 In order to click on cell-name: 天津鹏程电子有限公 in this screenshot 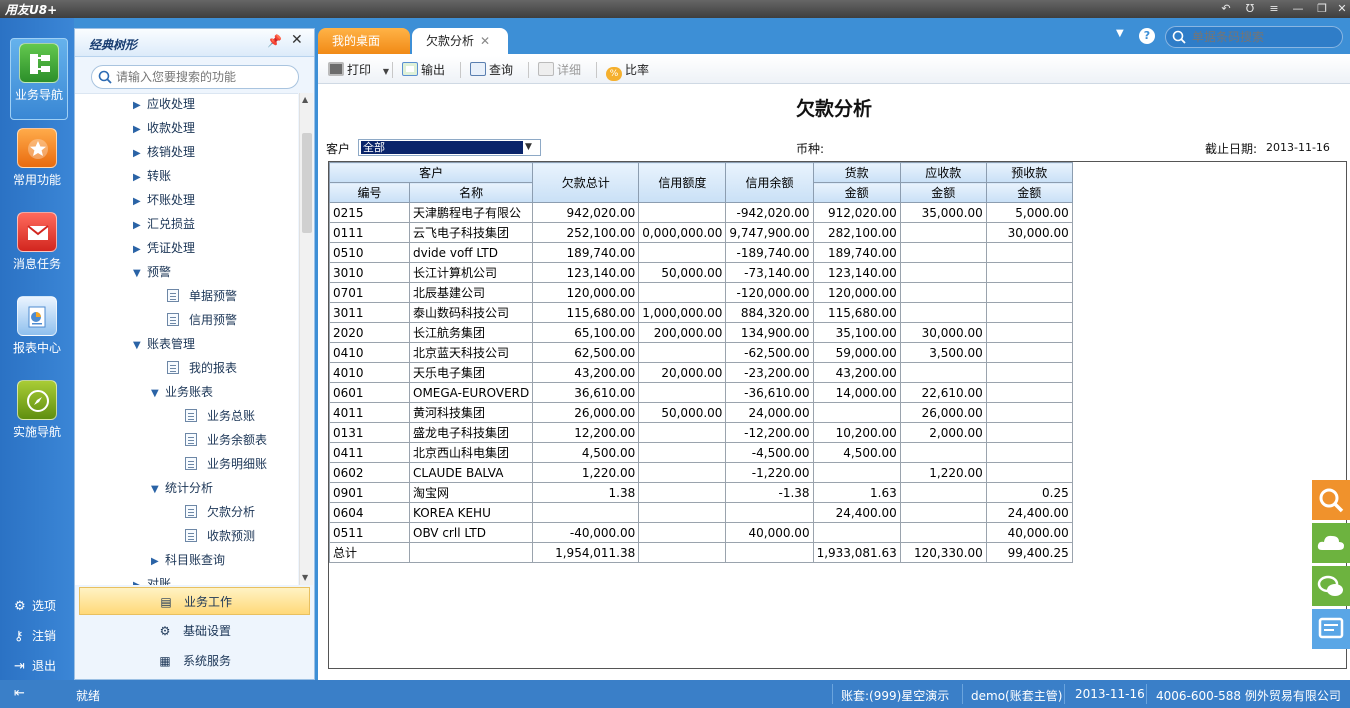, I will do `click(471, 212)`.